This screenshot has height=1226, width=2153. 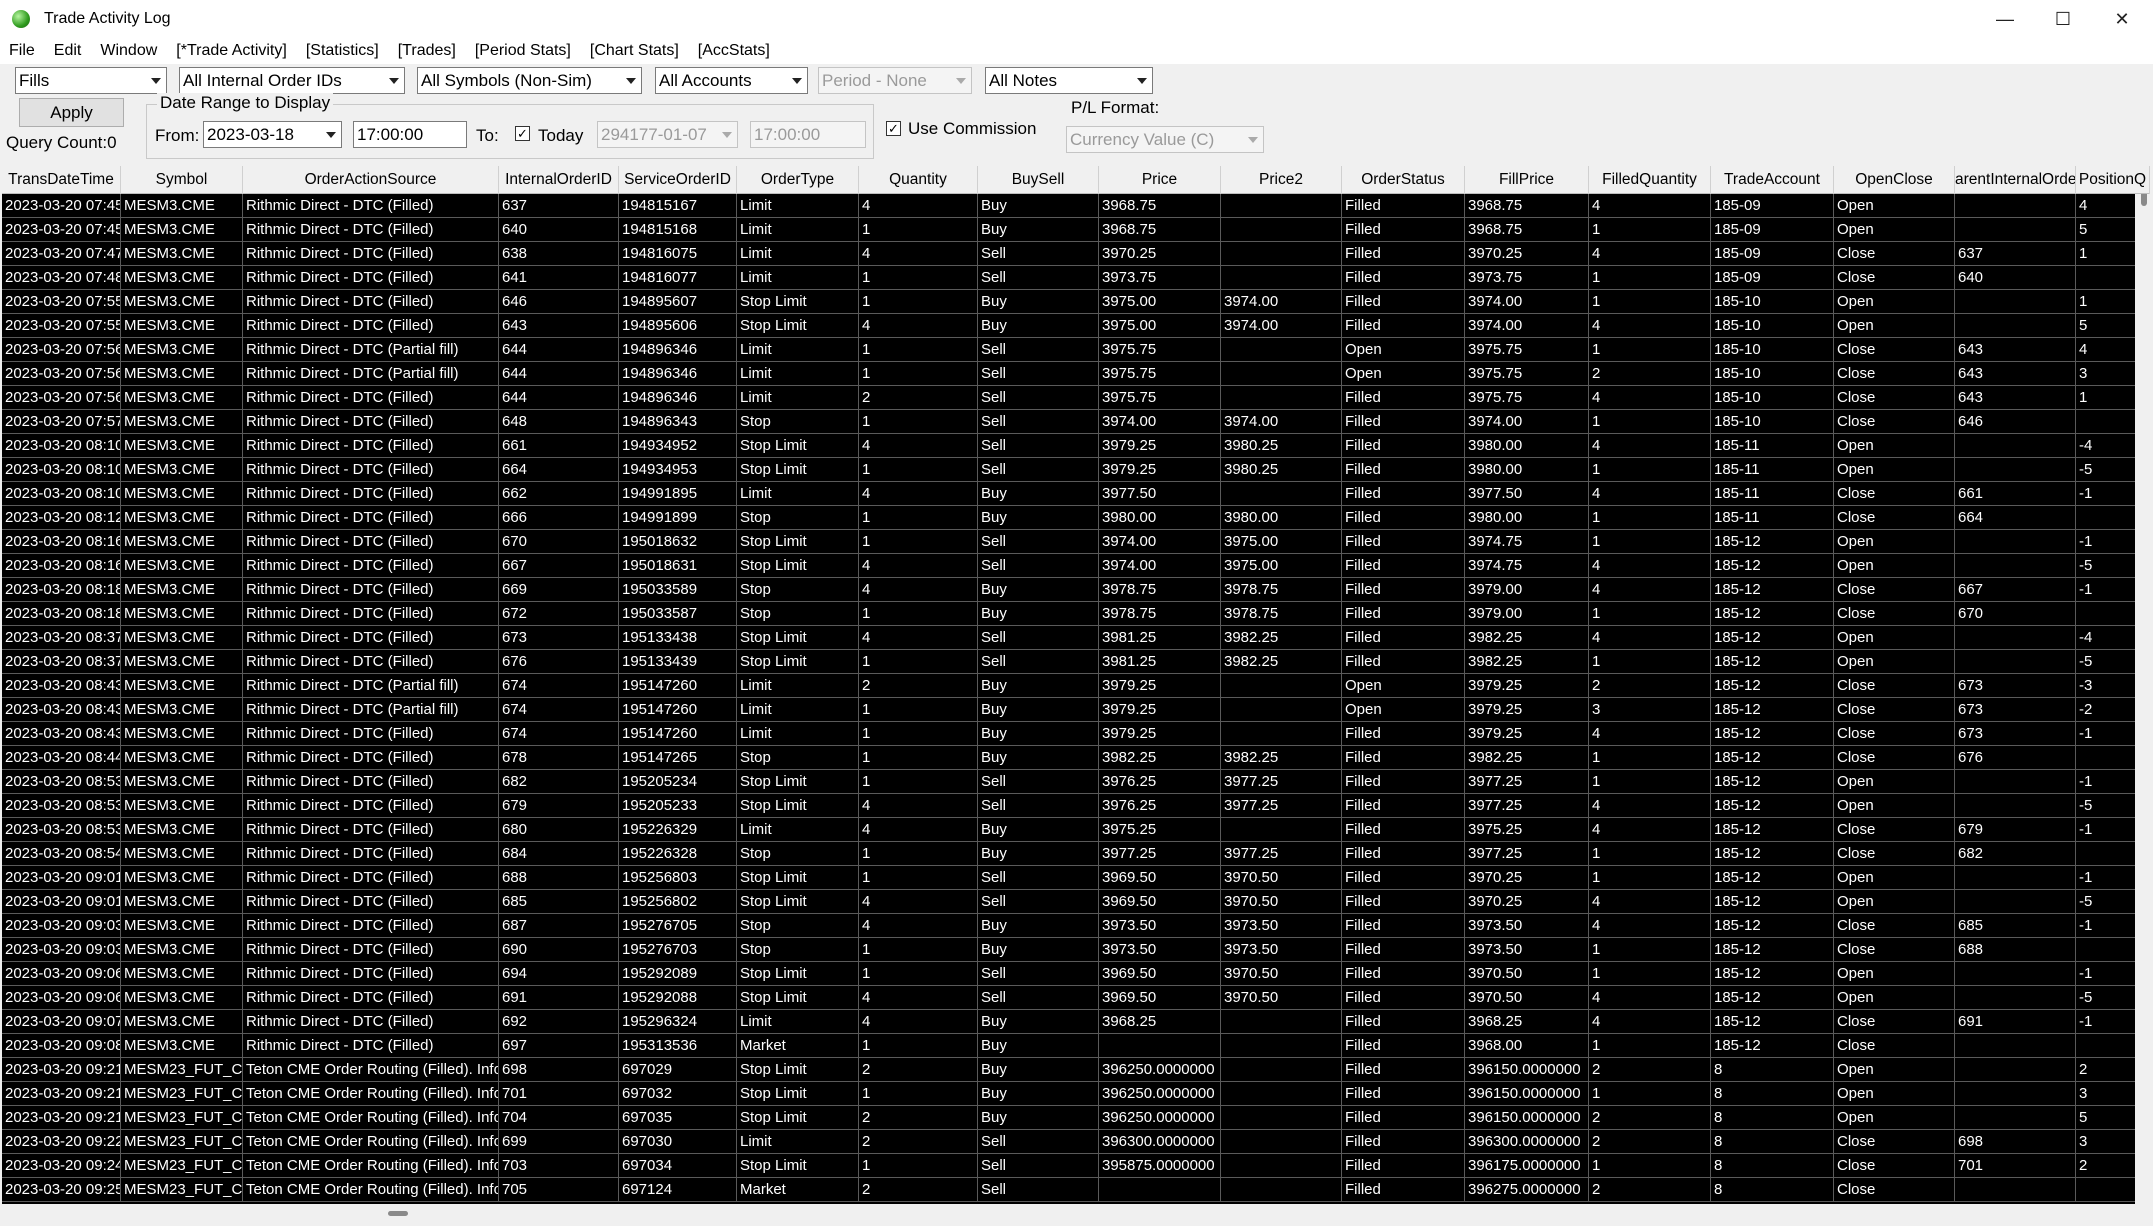 I want to click on table-cell: Open, so click(x=1894, y=325).